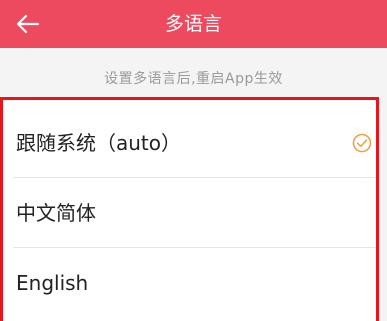 The width and height of the screenshot is (387, 321). I want to click on page-title: 多语言, so click(193, 24).